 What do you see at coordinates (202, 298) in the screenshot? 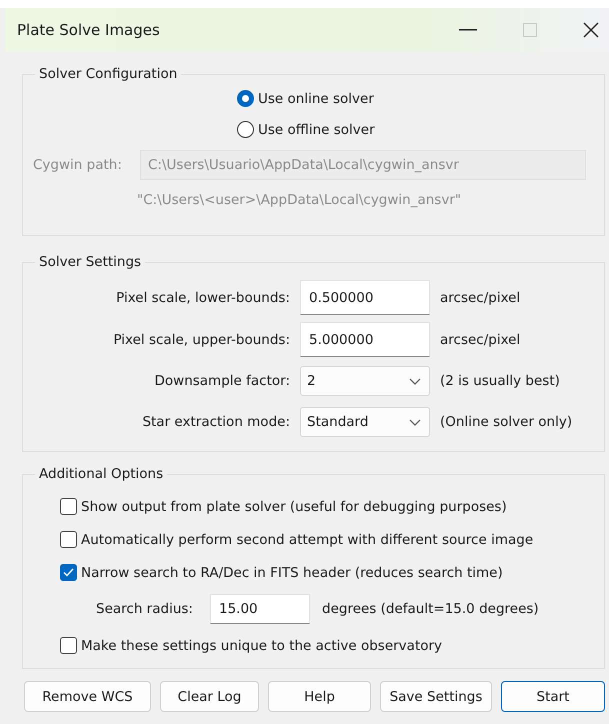
I see `setting-label: Pixel scale, lower-bounds:` at bounding box center [202, 298].